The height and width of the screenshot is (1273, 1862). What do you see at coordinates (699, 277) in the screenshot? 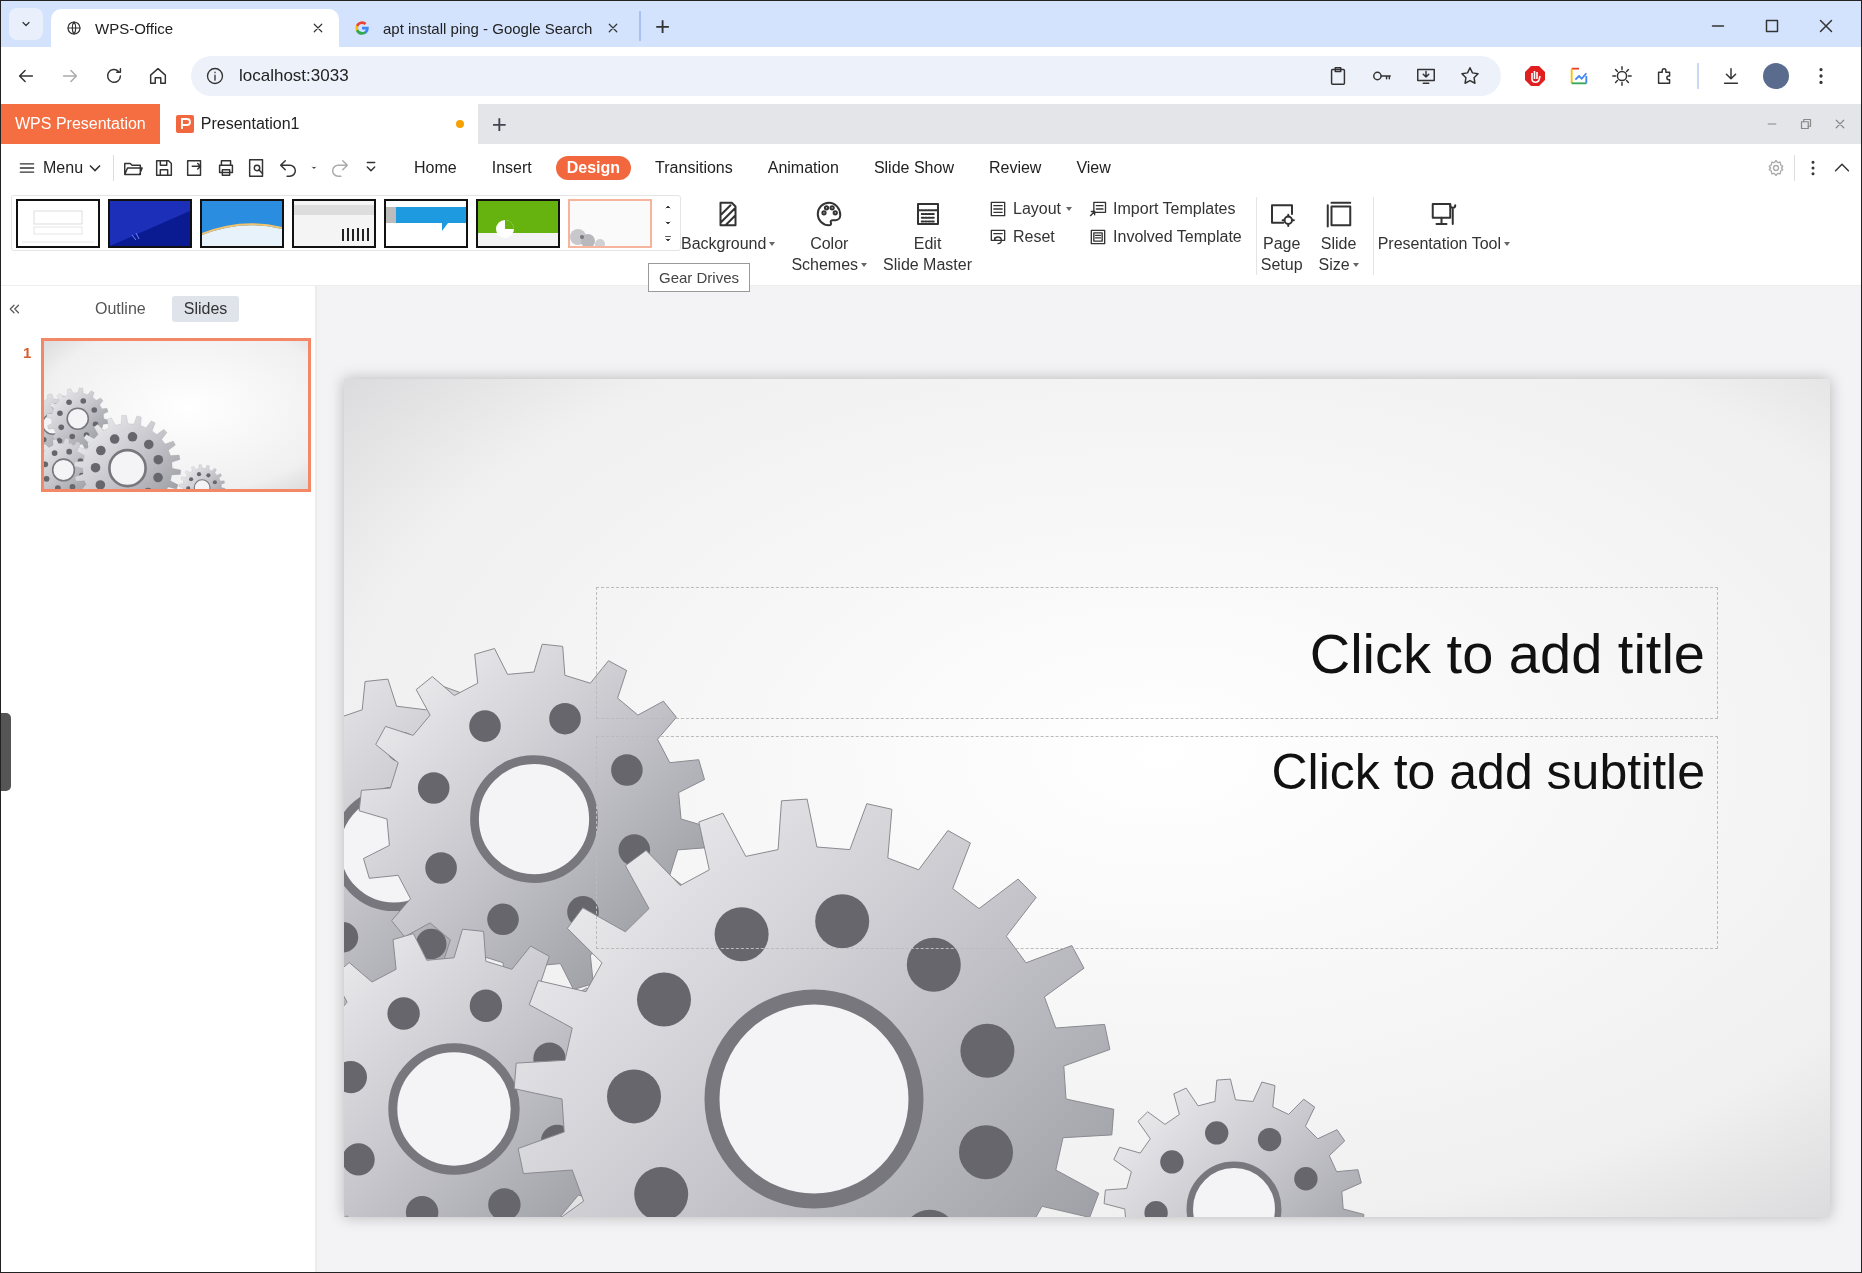
I see `tooltip: Gear Drives` at bounding box center [699, 277].